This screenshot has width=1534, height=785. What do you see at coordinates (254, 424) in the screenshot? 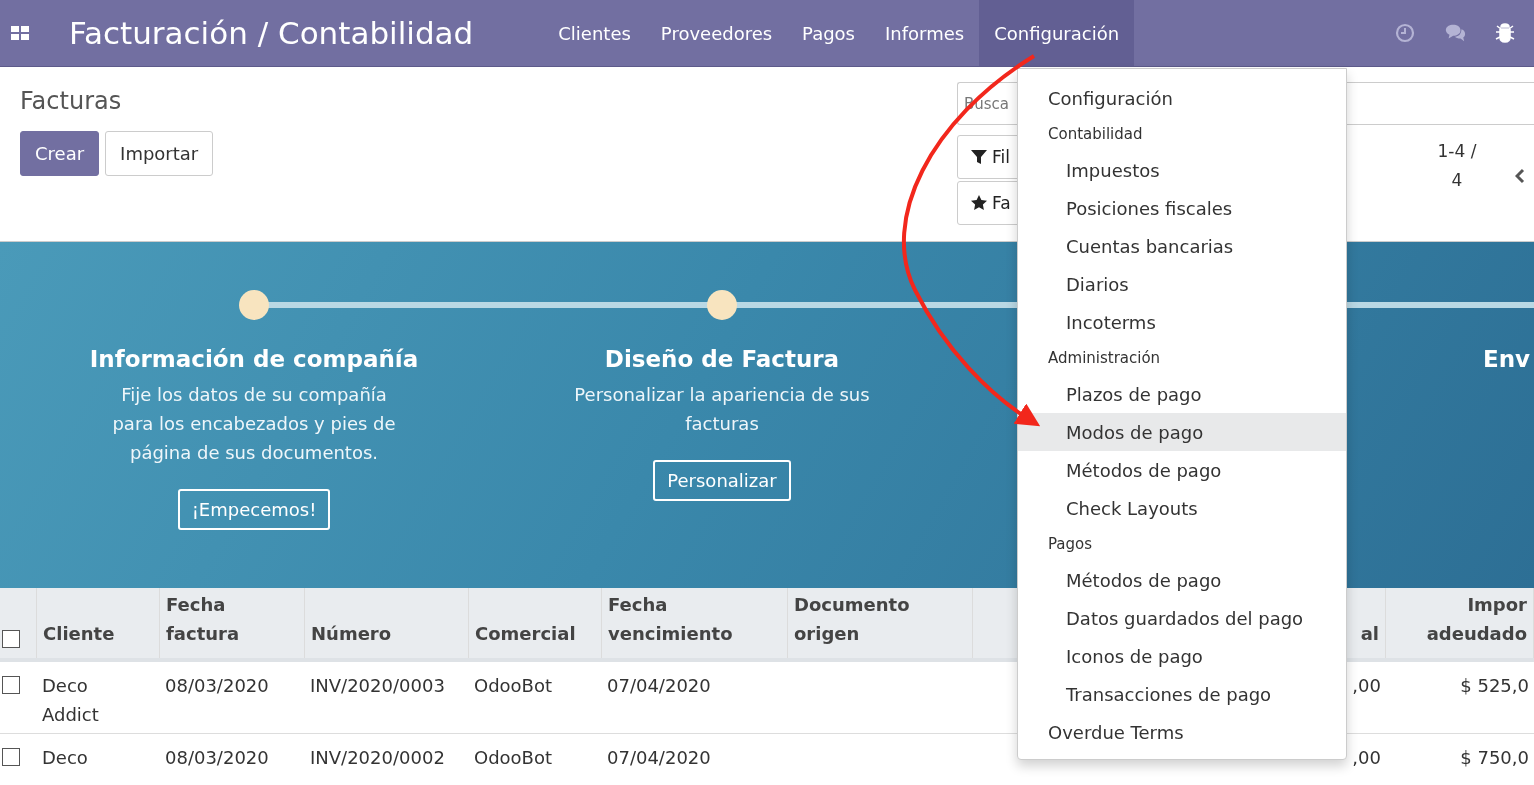
I see `step-description: Fije los datos de su compañía para los encabezados y pies de página de sus documentos.` at bounding box center [254, 424].